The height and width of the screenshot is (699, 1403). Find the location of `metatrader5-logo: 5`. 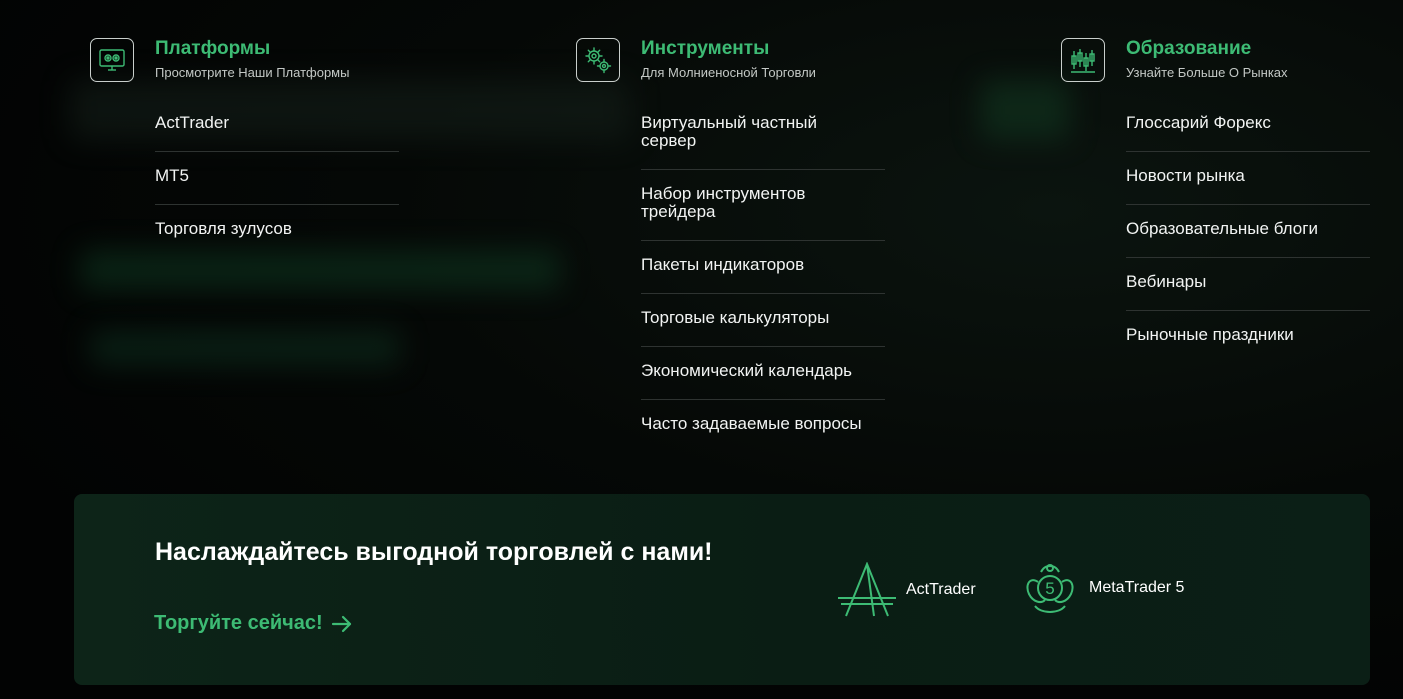

metatrader5-logo: 5 is located at coordinates (1050, 588).